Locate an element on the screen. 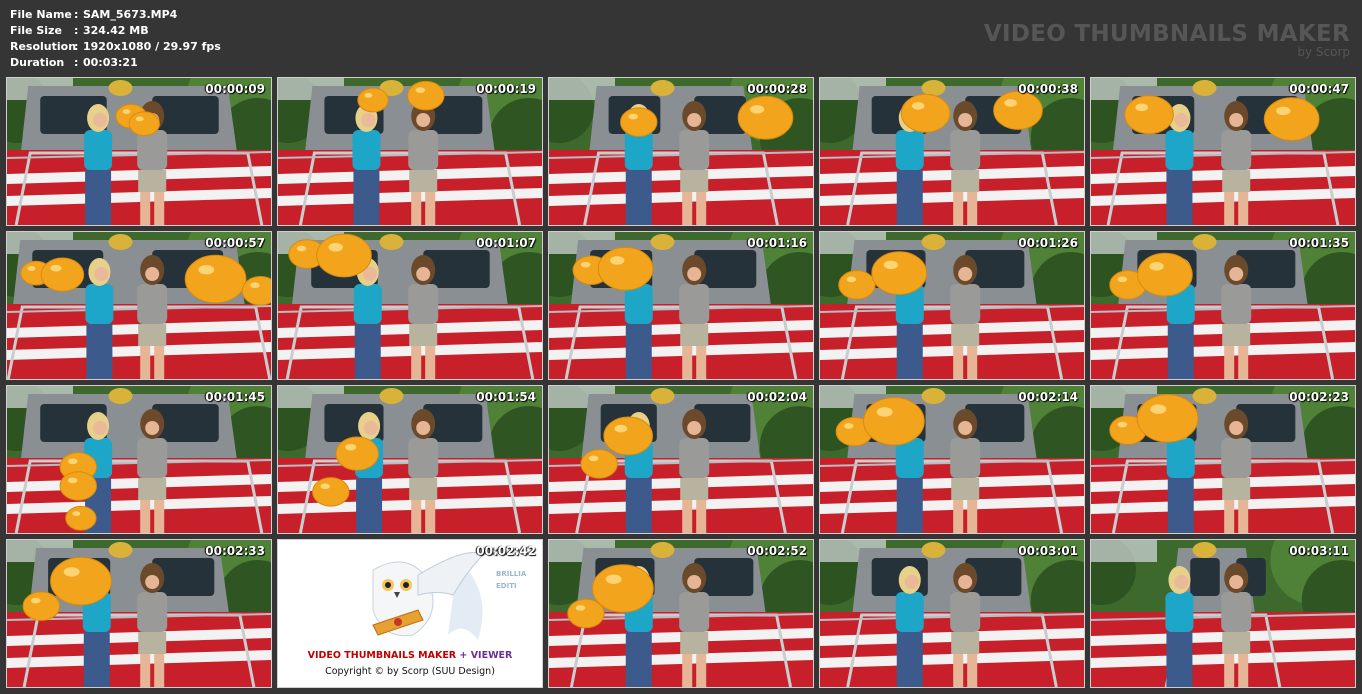 This screenshot has width=1362, height=694. info-value: 324.42 MB is located at coordinates (116, 30).